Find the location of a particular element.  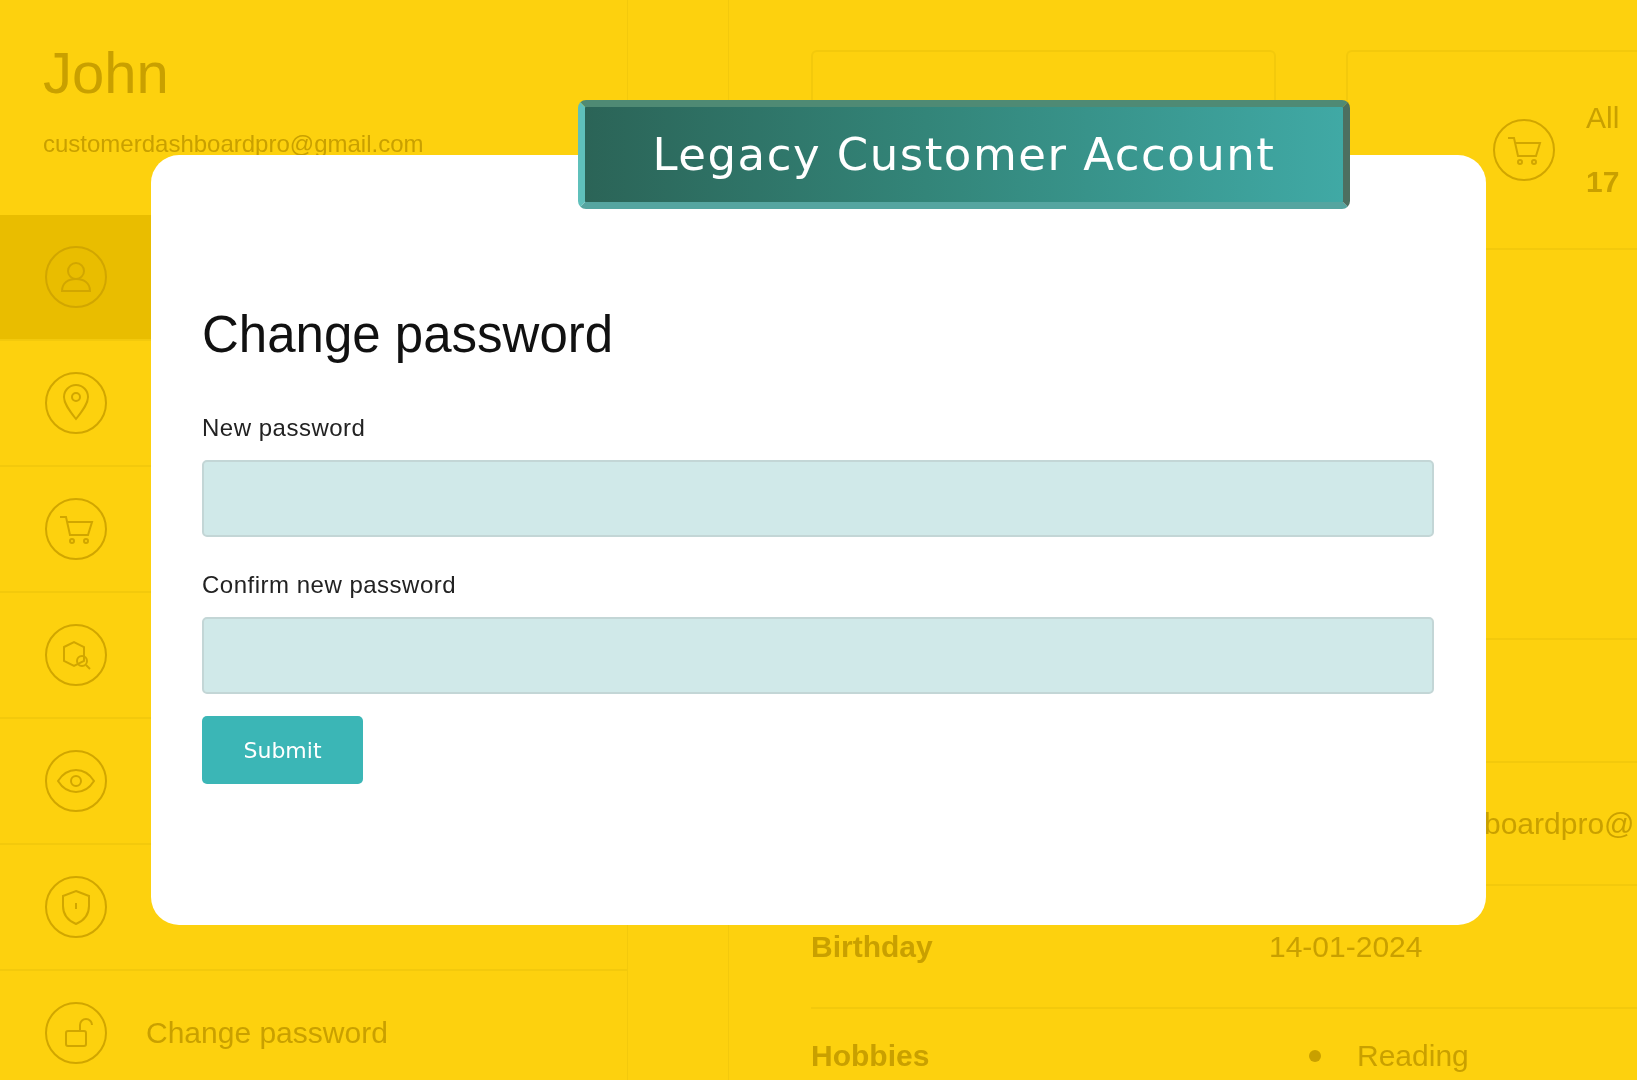

dialog-title: Change password is located at coordinates (408, 334).